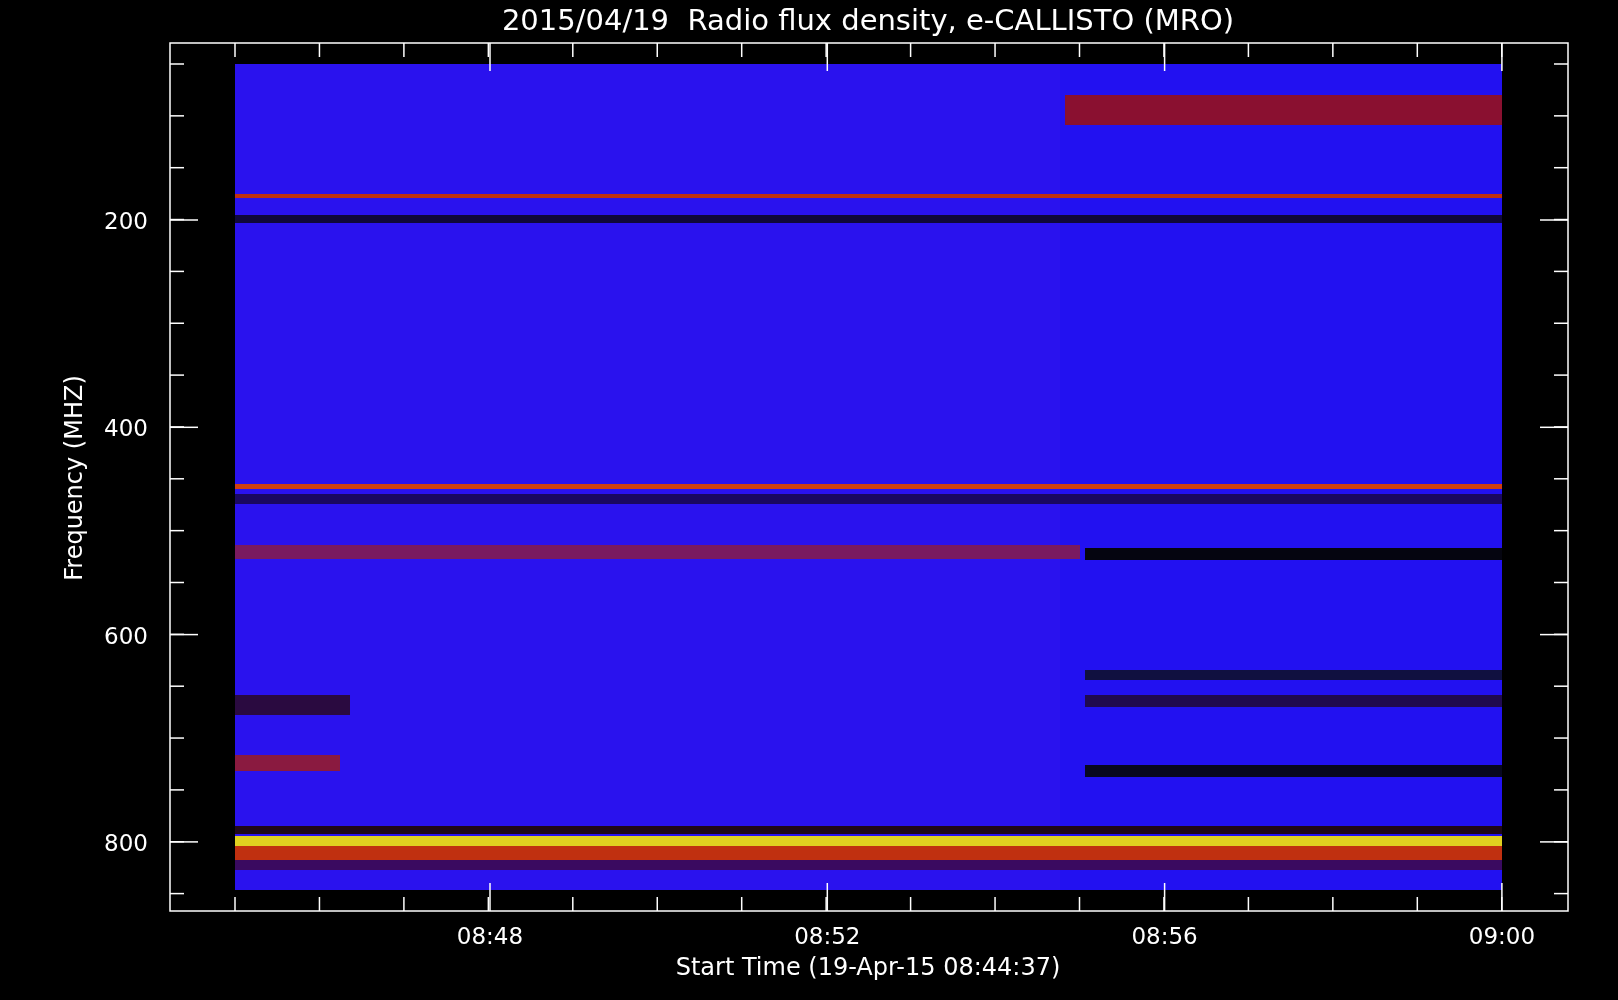 The width and height of the screenshot is (1618, 1000). Describe the element at coordinates (490, 936) in the screenshot. I see `x-tick-label: 08:48` at that location.